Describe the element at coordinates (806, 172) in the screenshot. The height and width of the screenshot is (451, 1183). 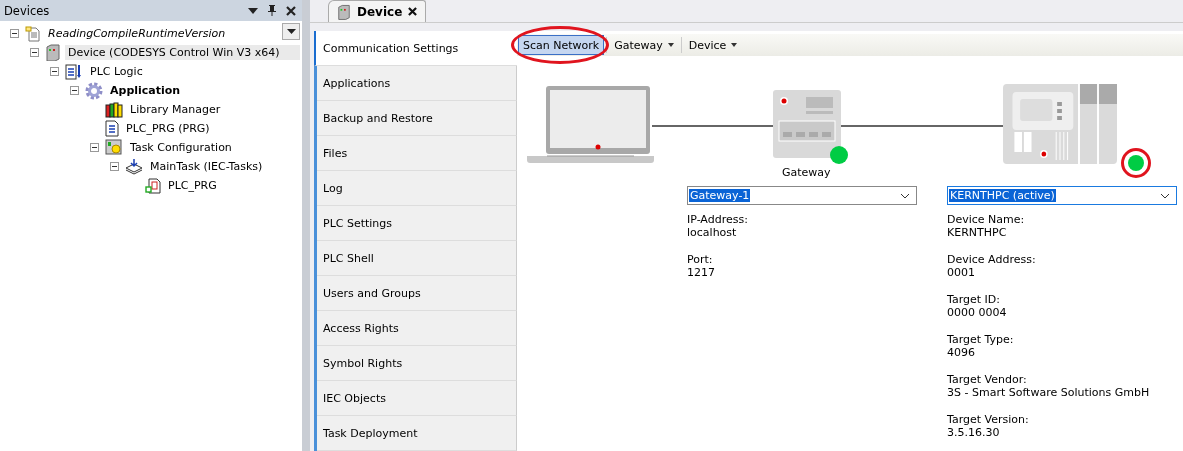
I see `gateway-label: Gateway` at that location.